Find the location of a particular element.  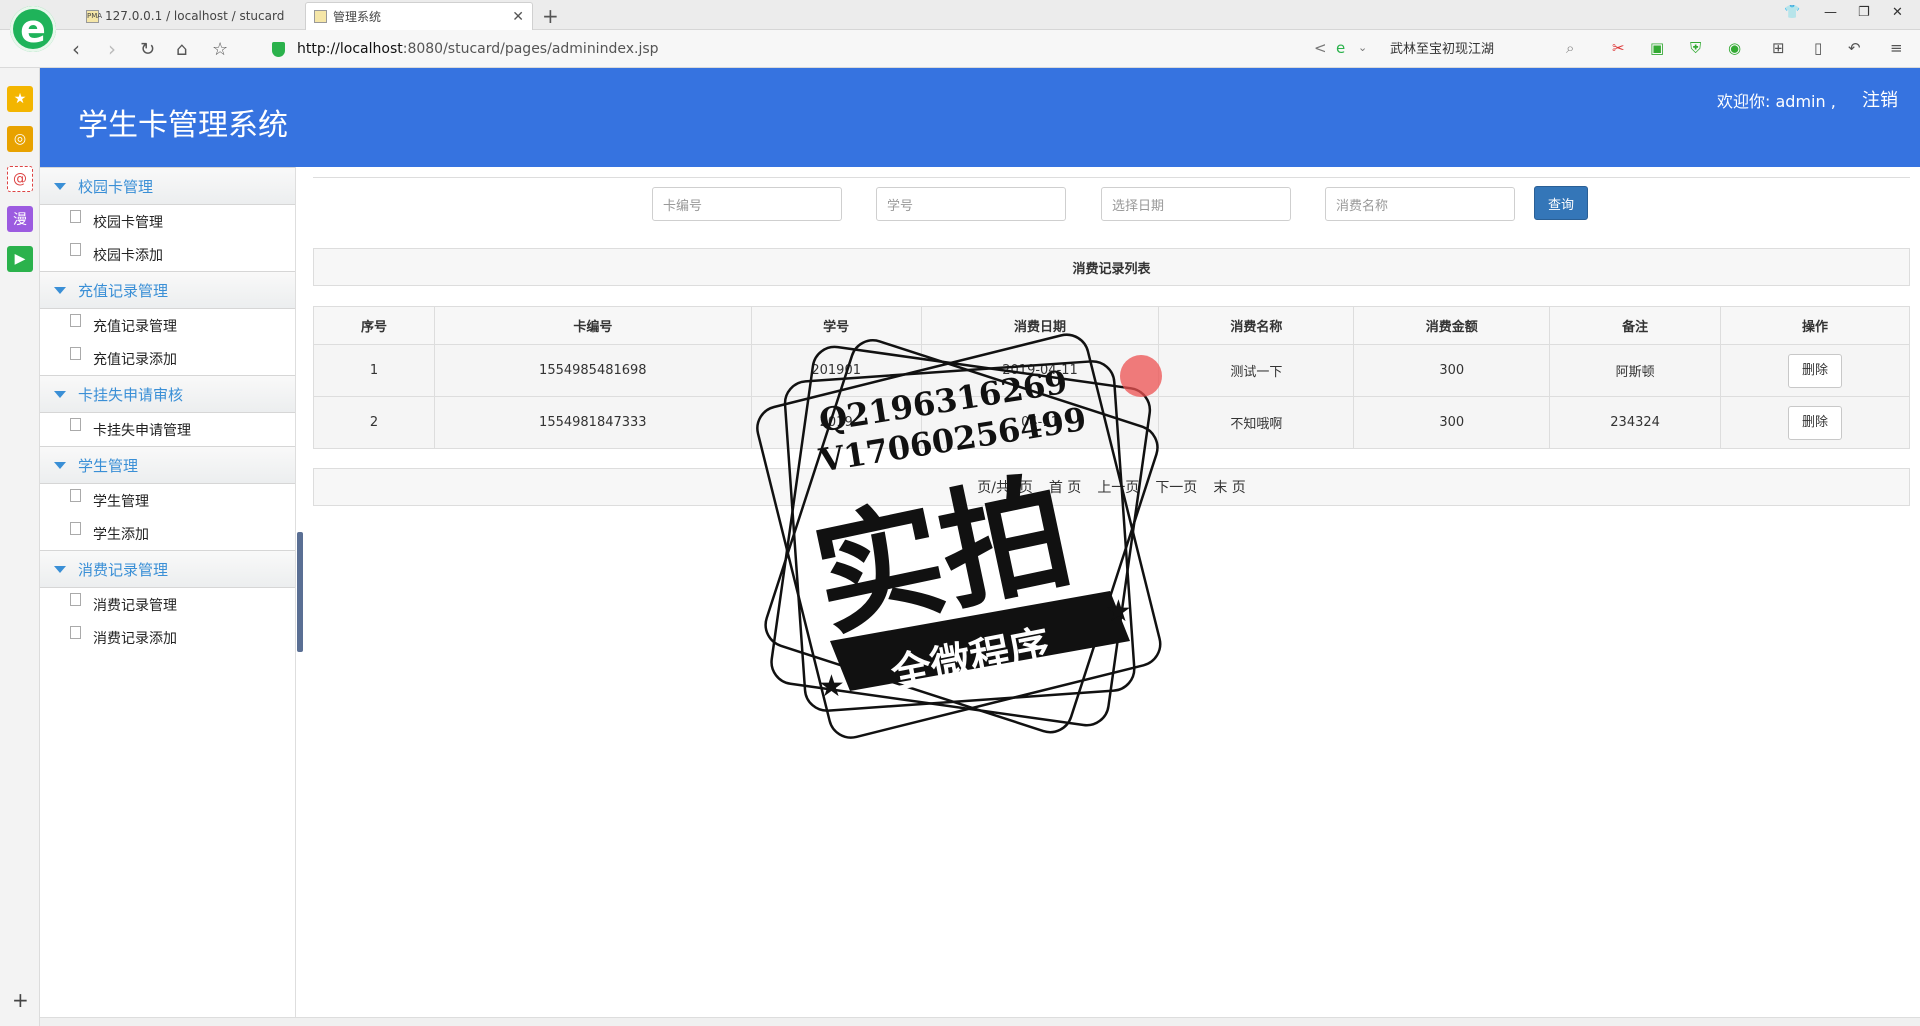

ie-mode-icon: e is located at coordinates (1340, 48).